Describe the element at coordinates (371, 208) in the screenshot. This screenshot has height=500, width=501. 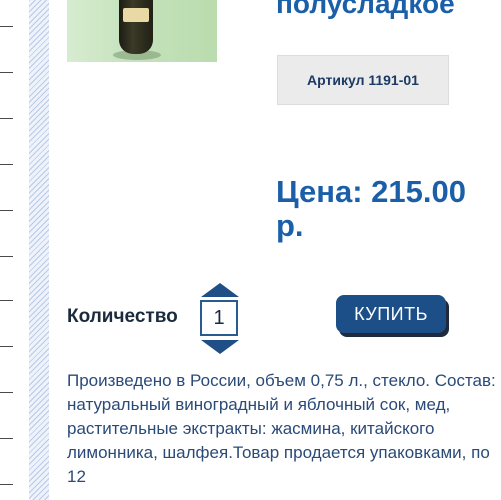
I see `price: Цена: 215.00 р.` at that location.